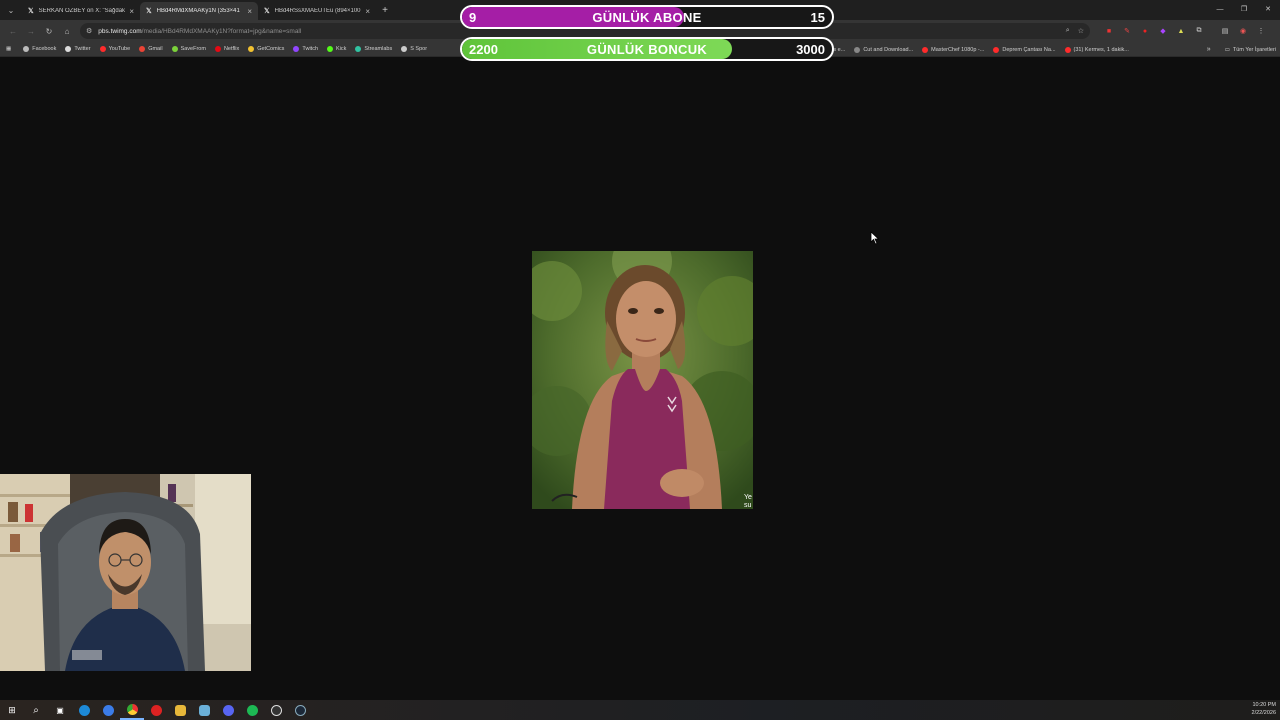 This screenshot has width=1280, height=720. Describe the element at coordinates (12, 710) in the screenshot. I see `start-windows-icon: ⊞` at that location.